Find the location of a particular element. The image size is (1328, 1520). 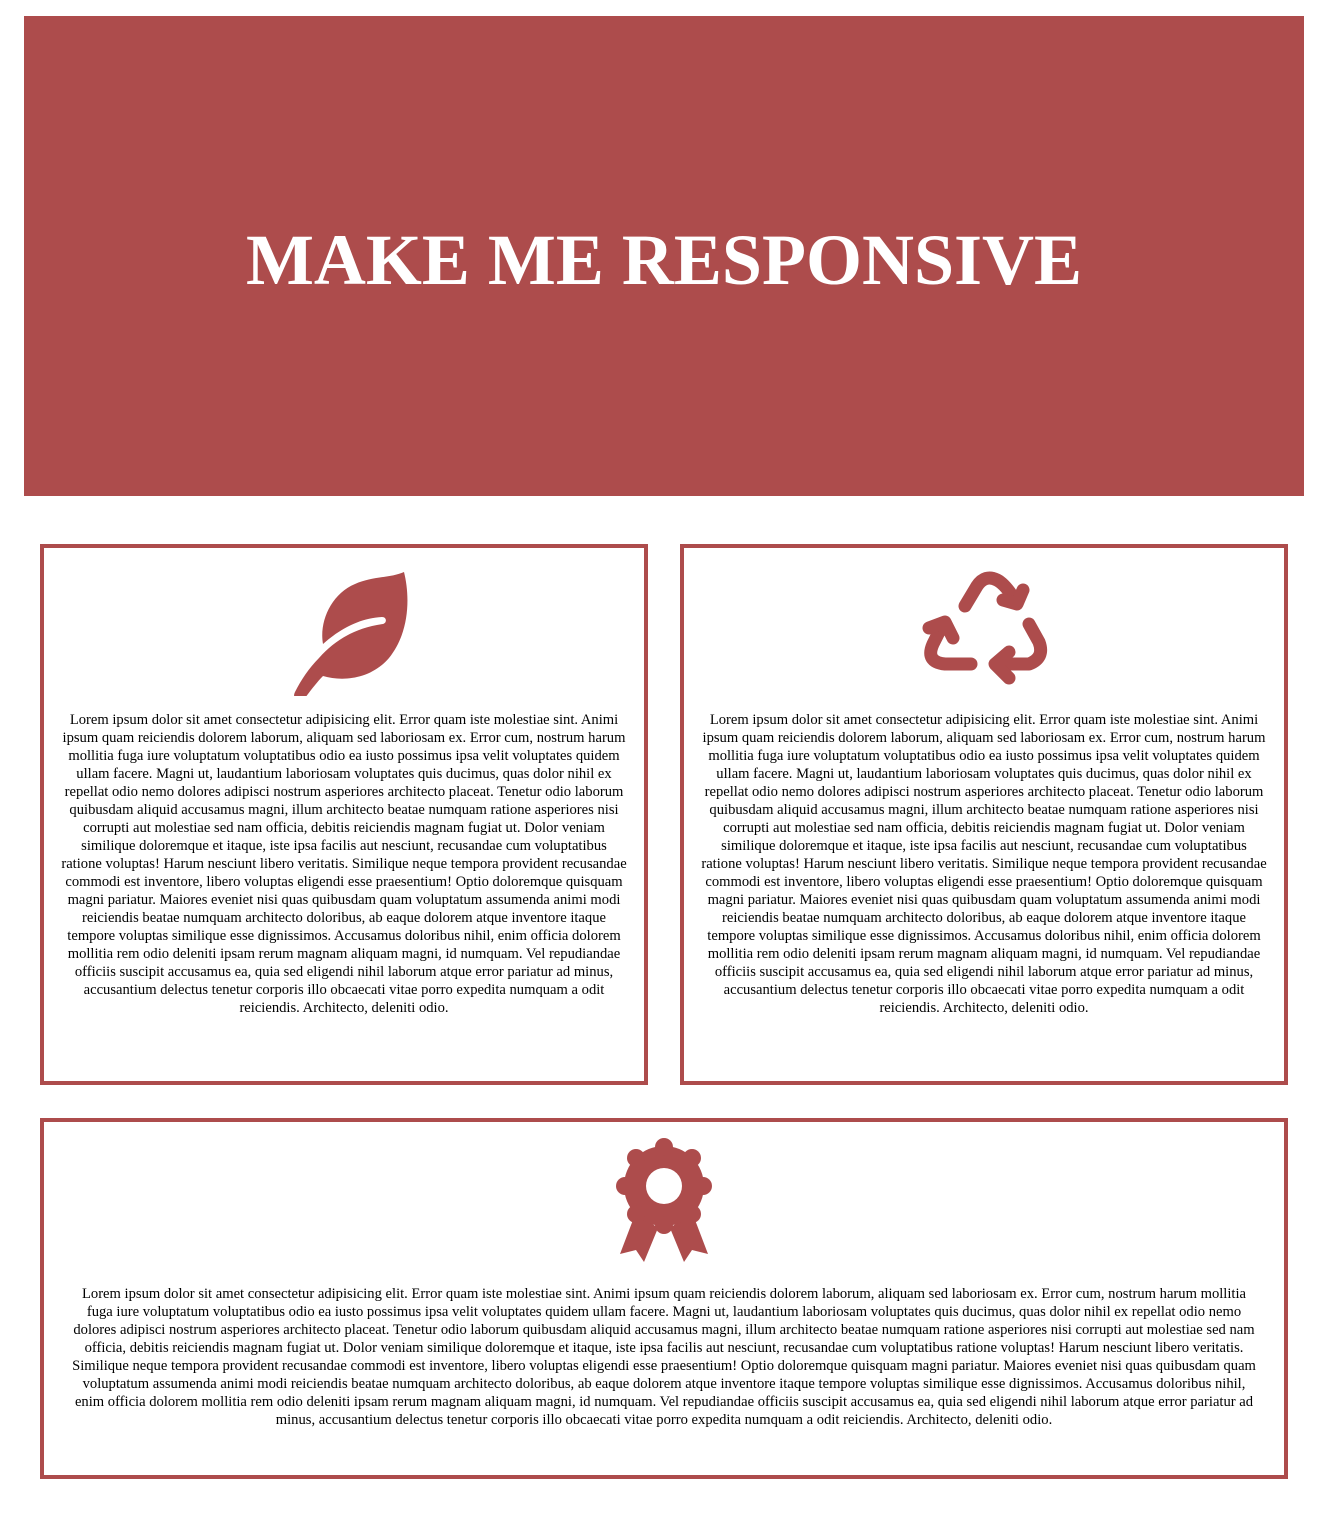

award-icon is located at coordinates (664, 1203).